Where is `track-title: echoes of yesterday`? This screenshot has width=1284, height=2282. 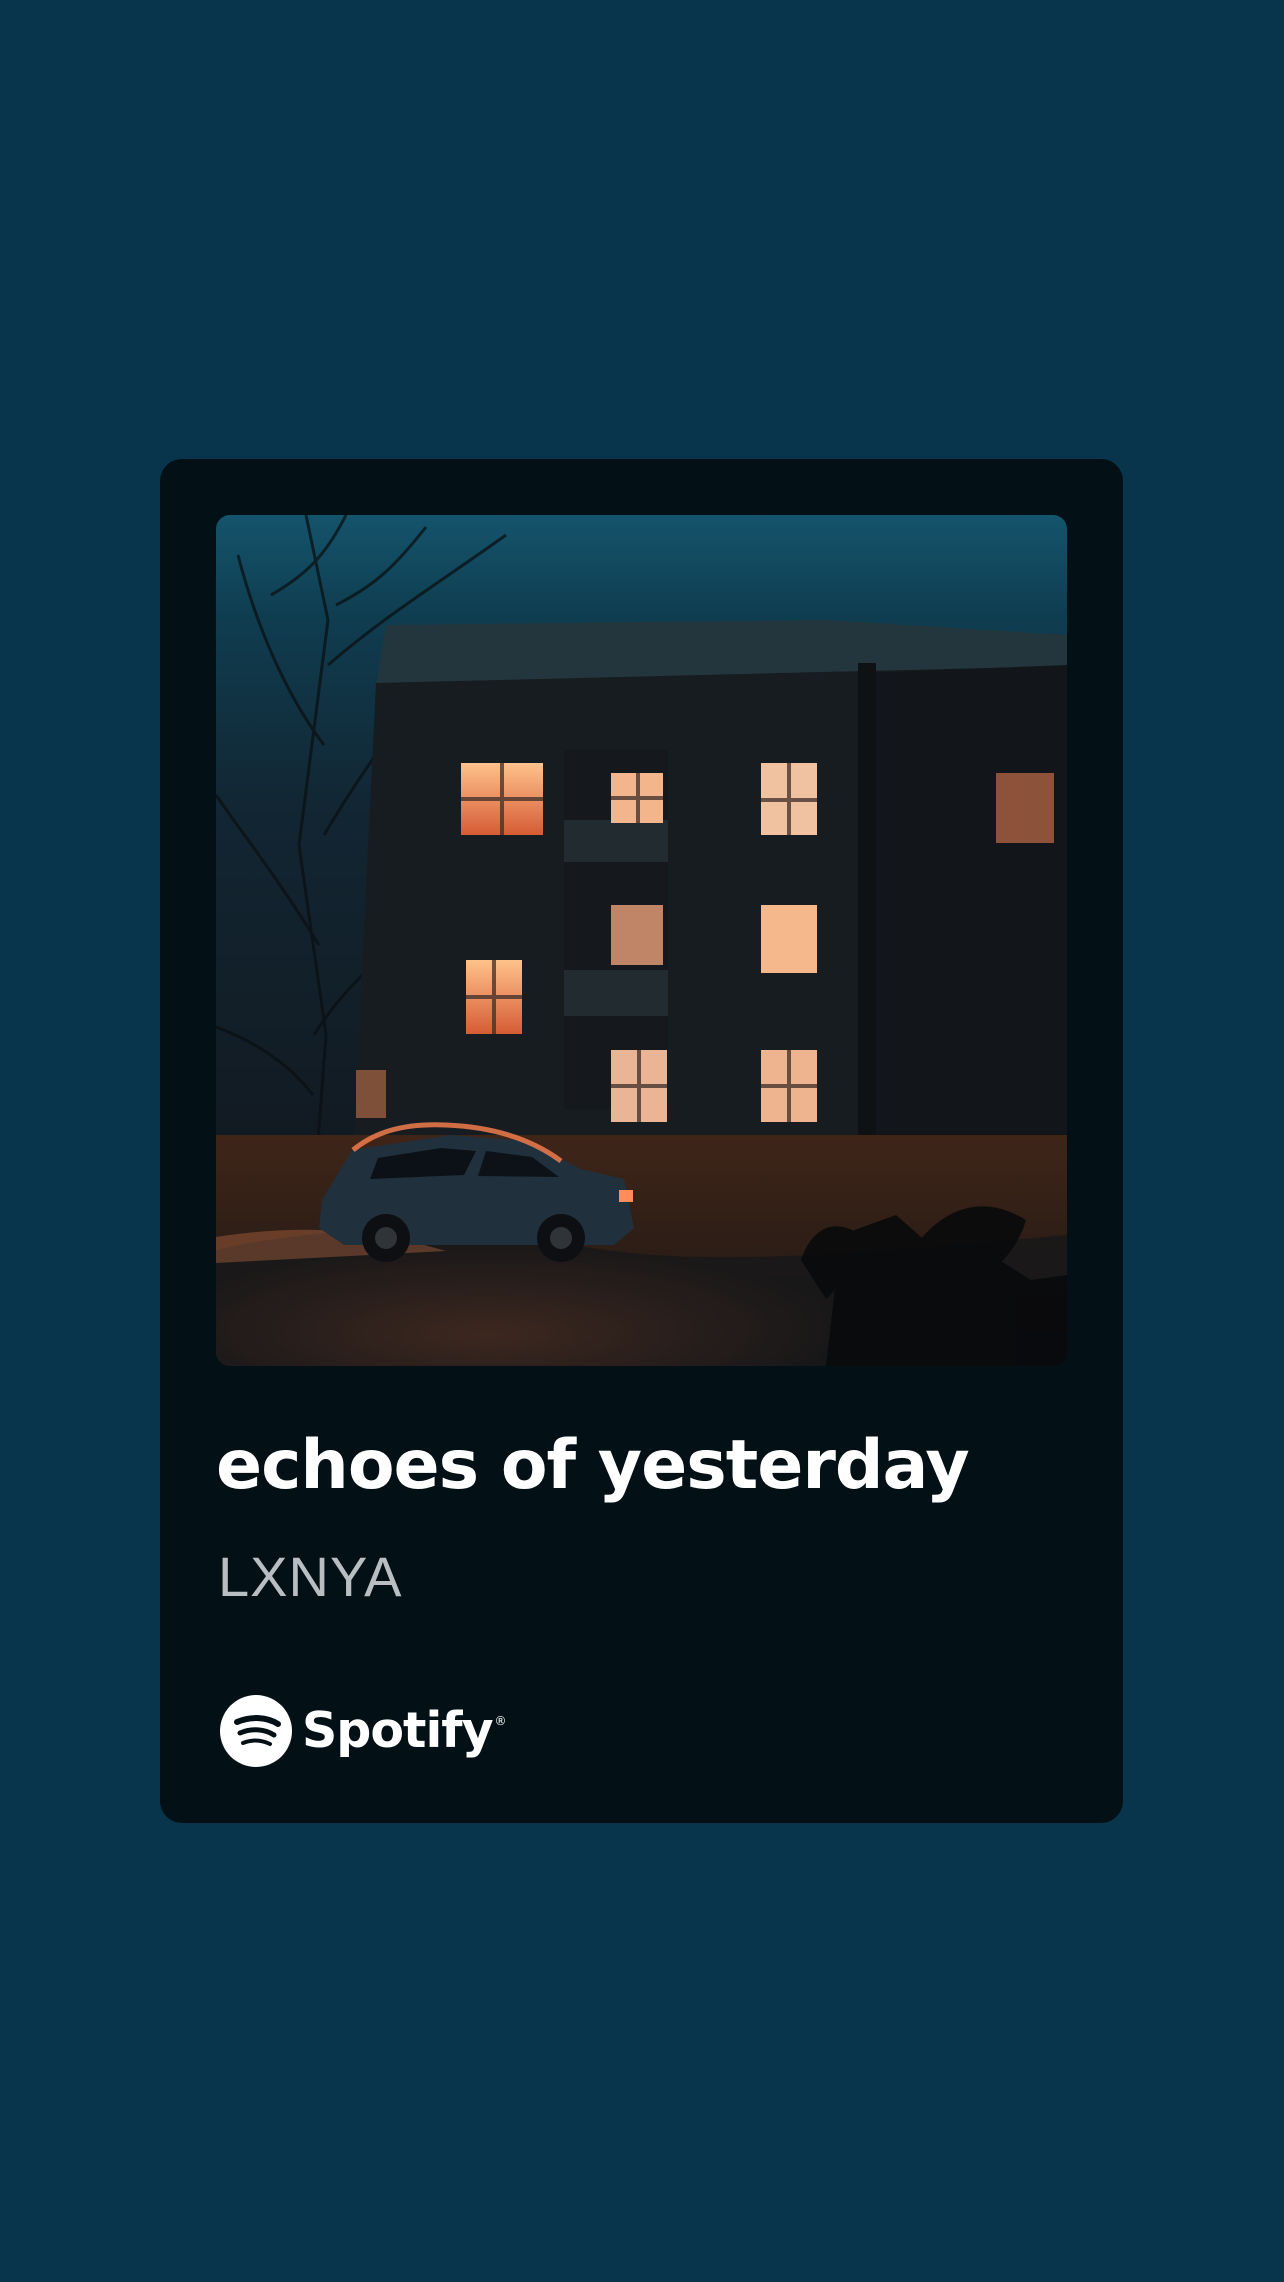
track-title: echoes of yesterday is located at coordinates (646, 1466).